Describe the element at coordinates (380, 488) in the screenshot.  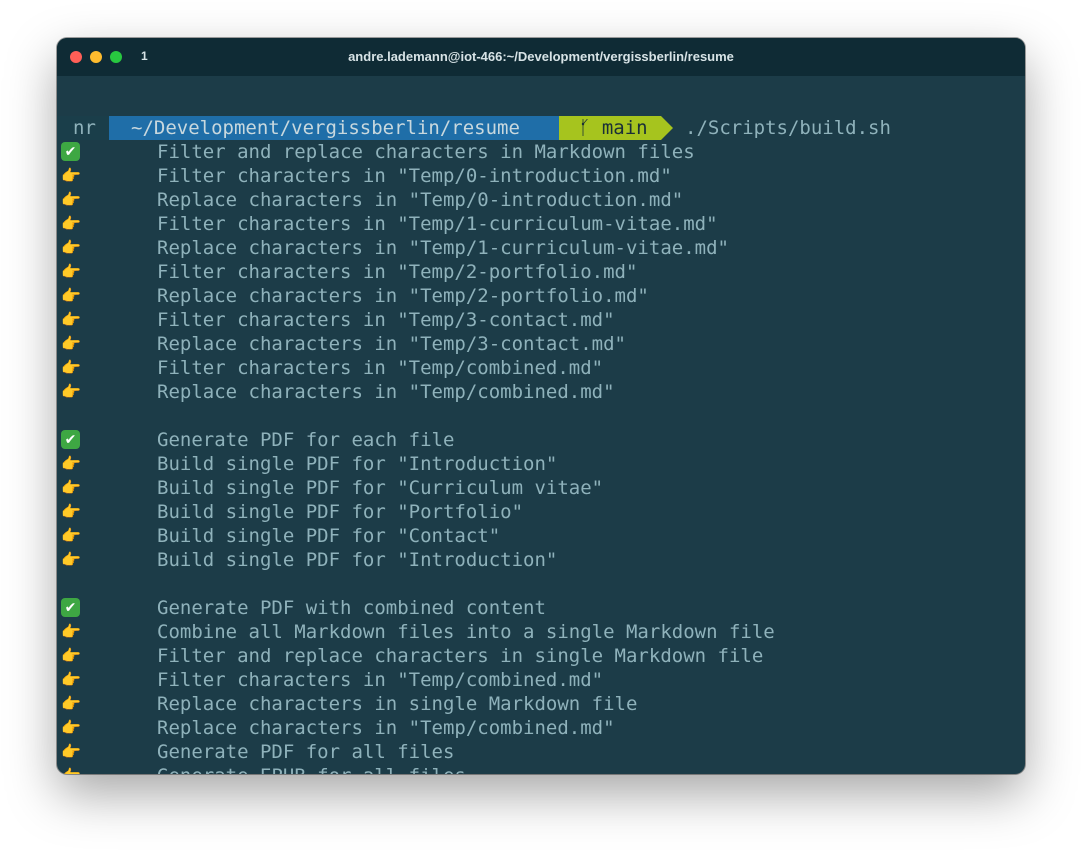
I see `output-text: Build single PDF for "Curriculum vitae"` at that location.